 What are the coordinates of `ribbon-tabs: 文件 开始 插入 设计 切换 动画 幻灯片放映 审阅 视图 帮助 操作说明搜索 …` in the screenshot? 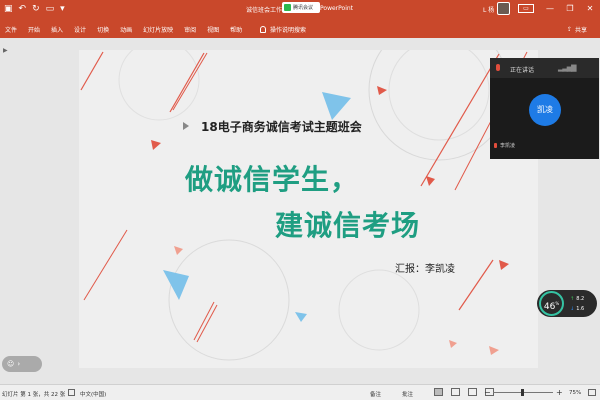 It's located at (300, 28).